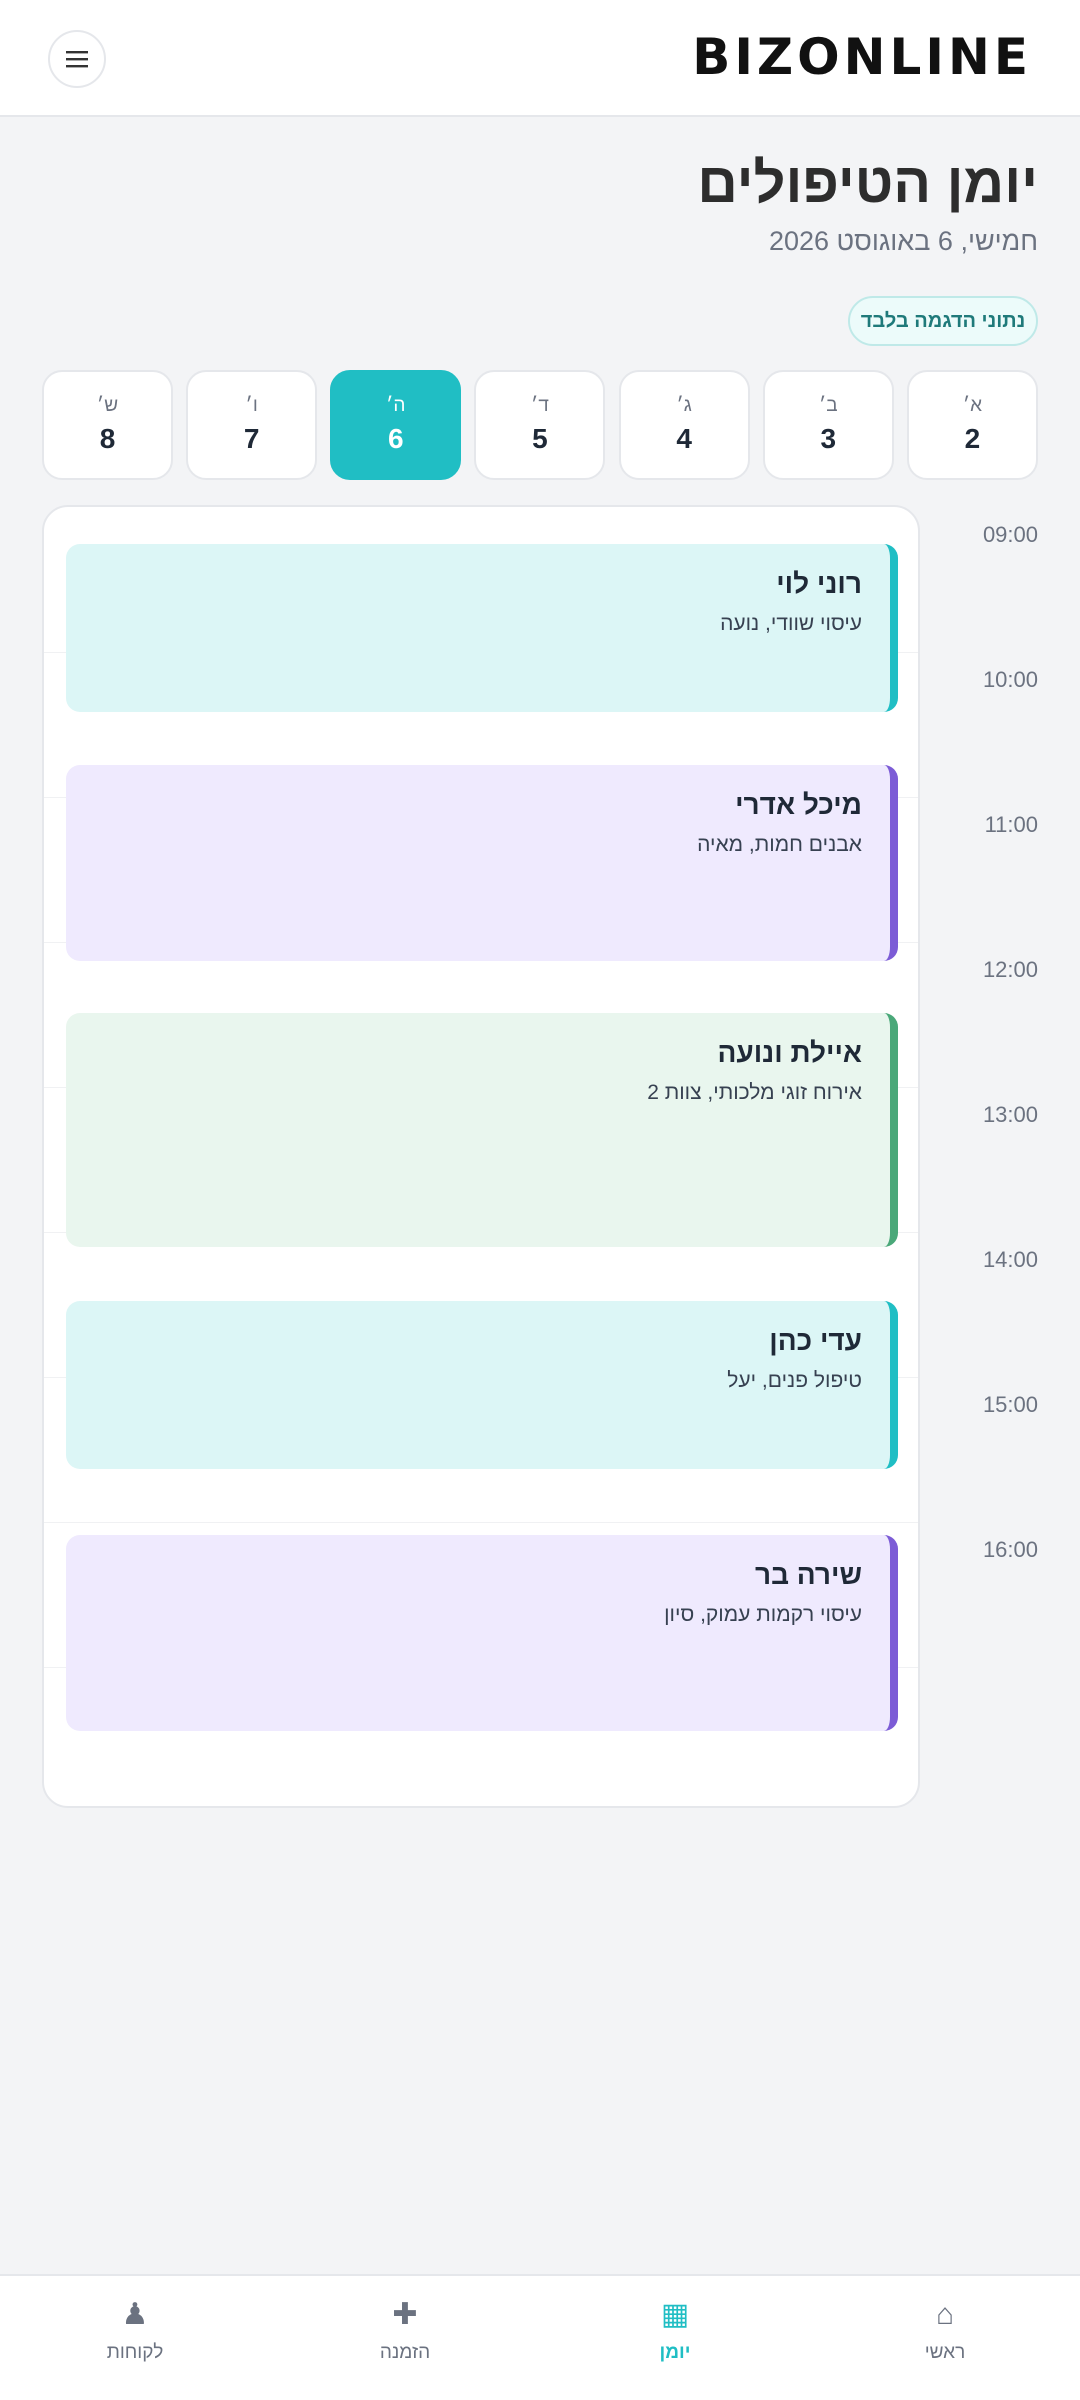 This screenshot has height=2400, width=1080. I want to click on time-label: 10:00, so click(1010, 679).